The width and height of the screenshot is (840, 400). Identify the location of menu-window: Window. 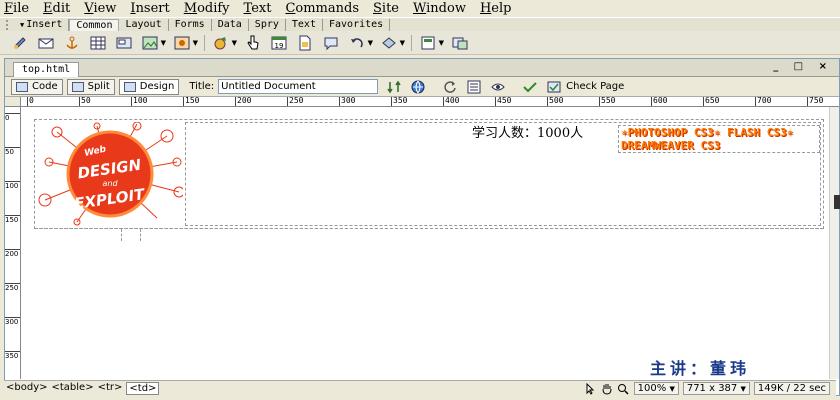
(439, 8).